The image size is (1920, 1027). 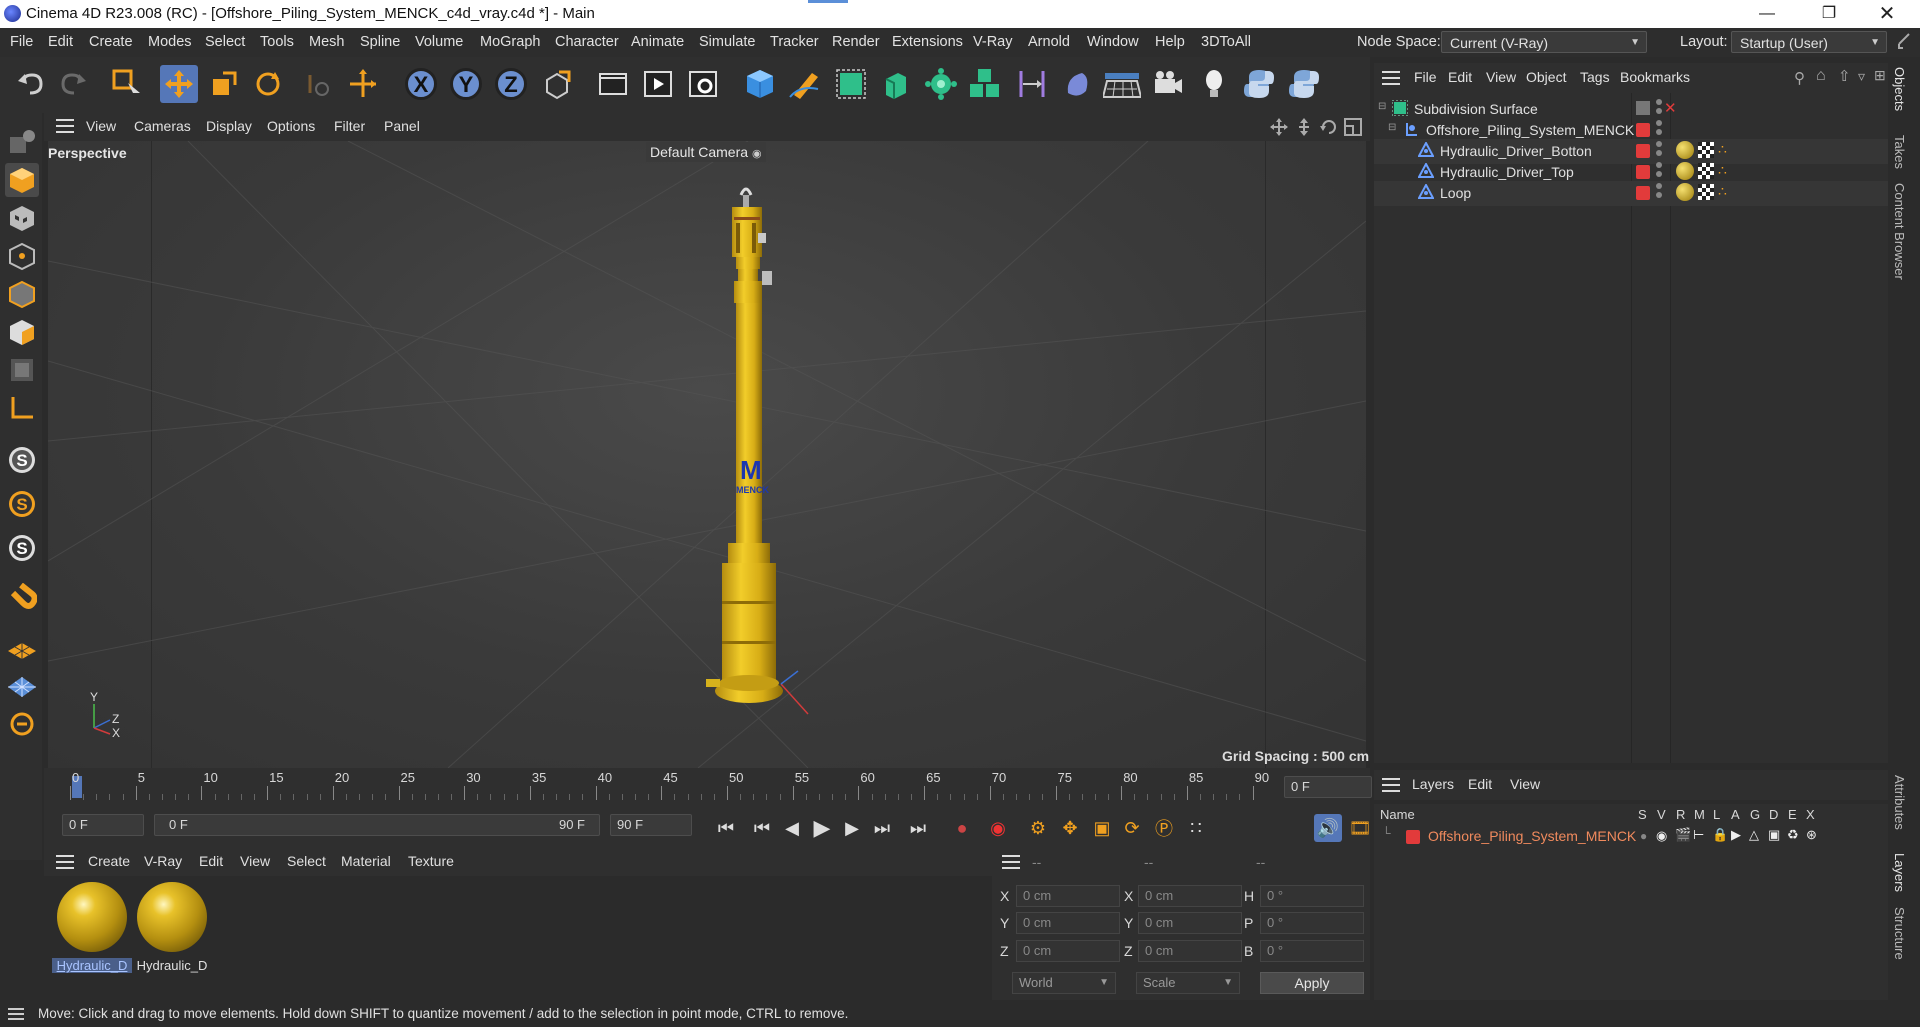 What do you see at coordinates (1214, 84) in the screenshot?
I see `light-icon` at bounding box center [1214, 84].